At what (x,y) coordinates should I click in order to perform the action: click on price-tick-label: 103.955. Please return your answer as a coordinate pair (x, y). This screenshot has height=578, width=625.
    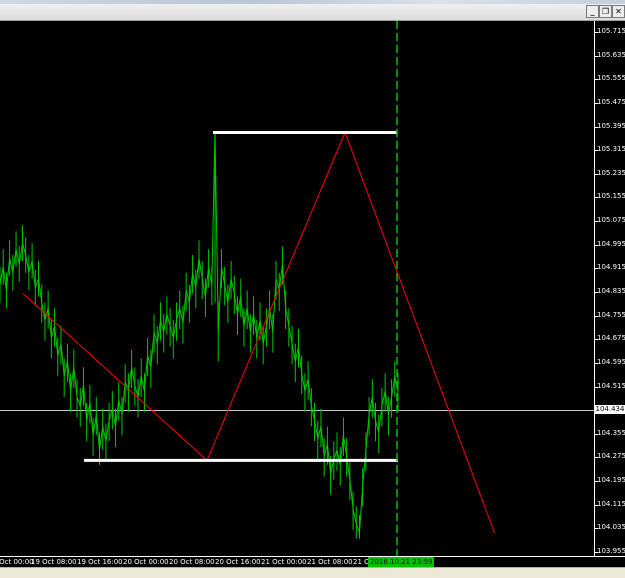
    Looking at the image, I should click on (611, 551).